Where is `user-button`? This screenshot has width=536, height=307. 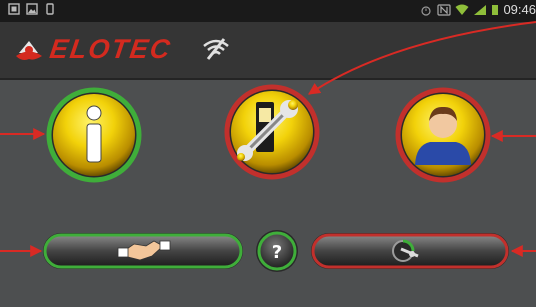 user-button is located at coordinates (443, 135).